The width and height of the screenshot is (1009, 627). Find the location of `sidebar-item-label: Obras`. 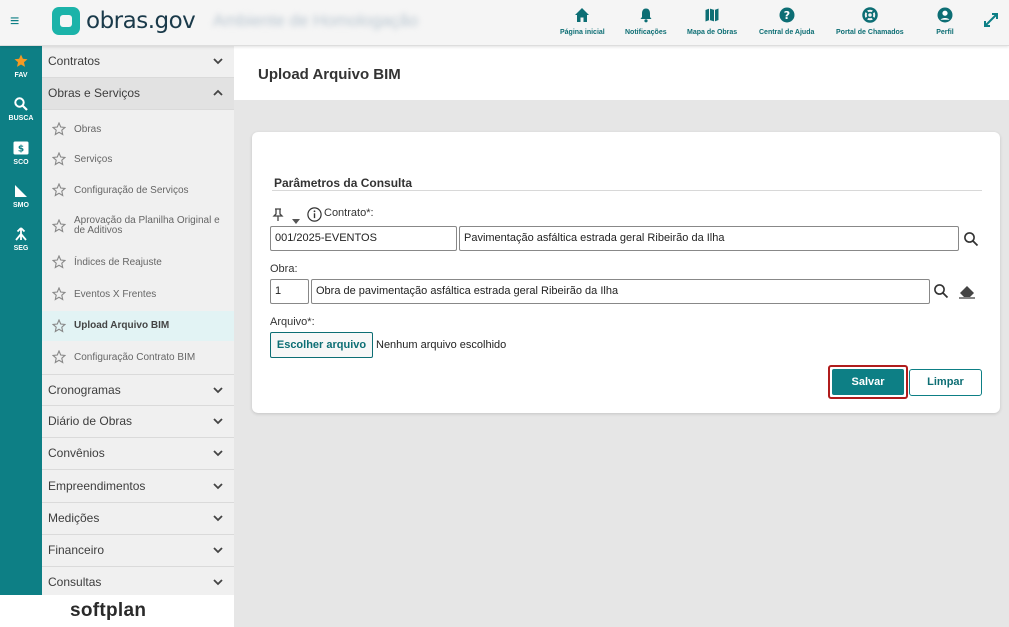

sidebar-item-label: Obras is located at coordinates (88, 129).